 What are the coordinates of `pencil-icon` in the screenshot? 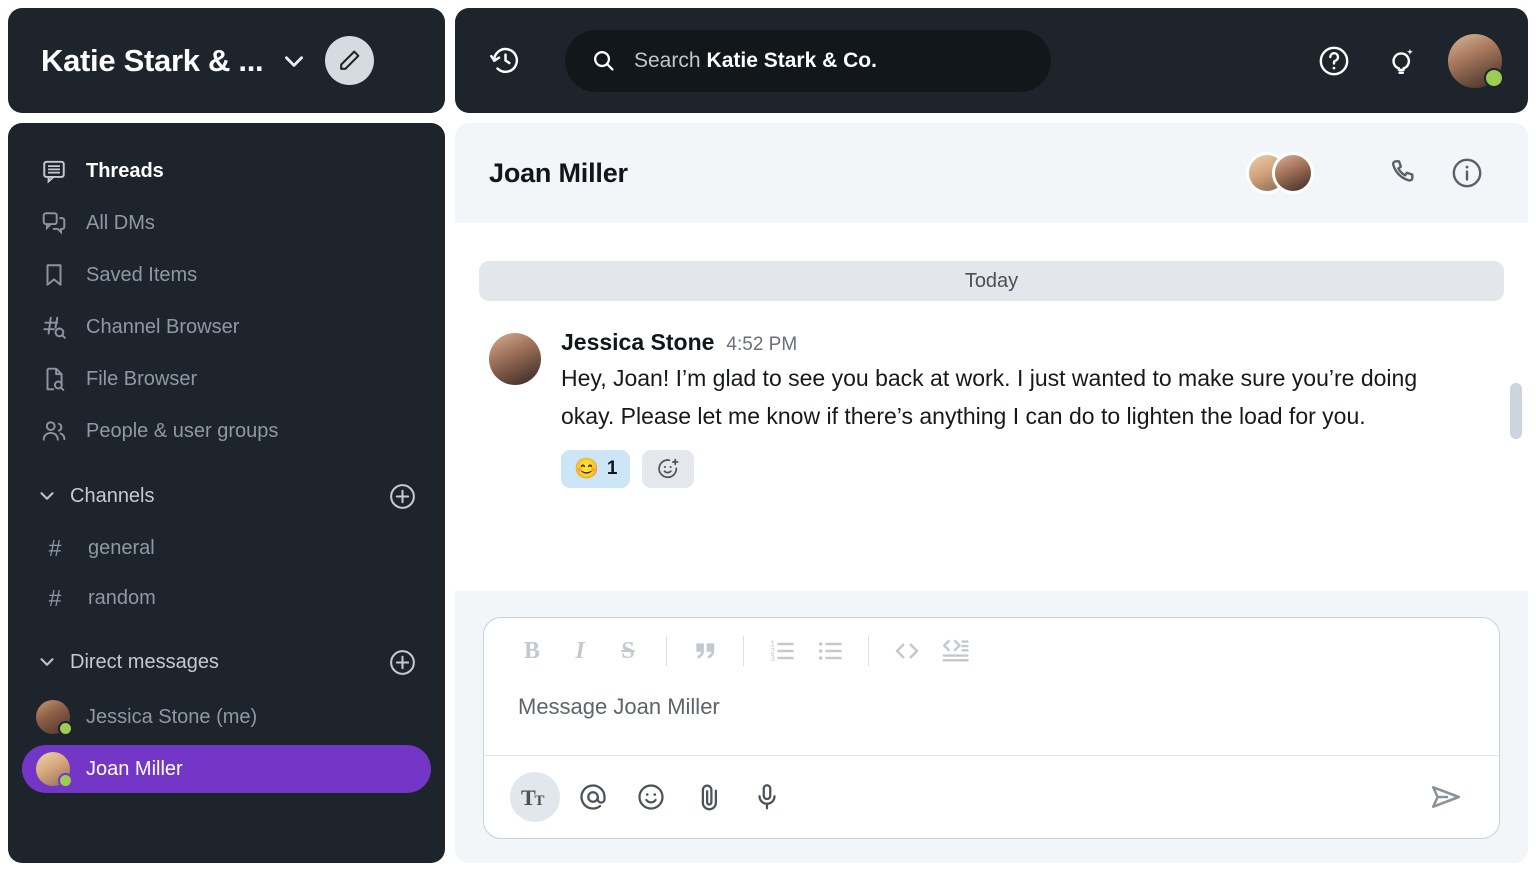 It's located at (349, 60).